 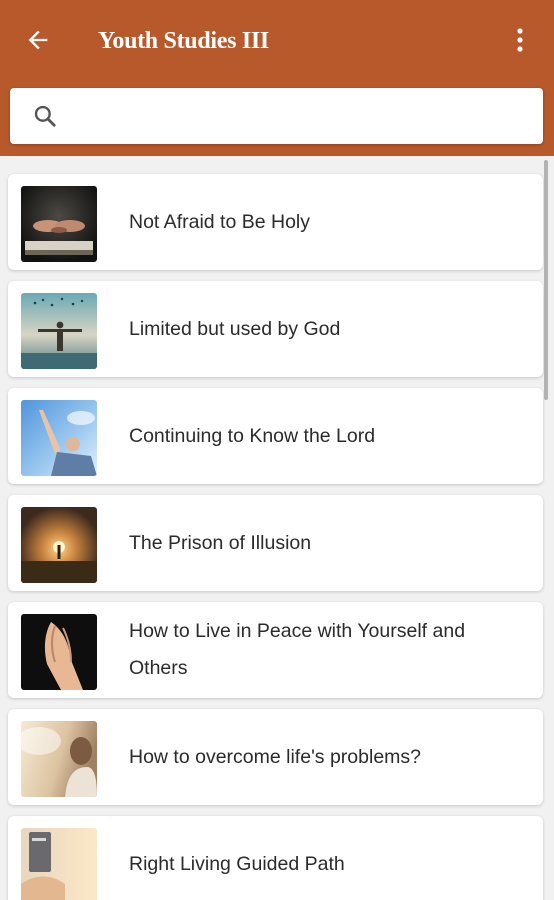 I want to click on arrow-back-icon, so click(x=38, y=40).